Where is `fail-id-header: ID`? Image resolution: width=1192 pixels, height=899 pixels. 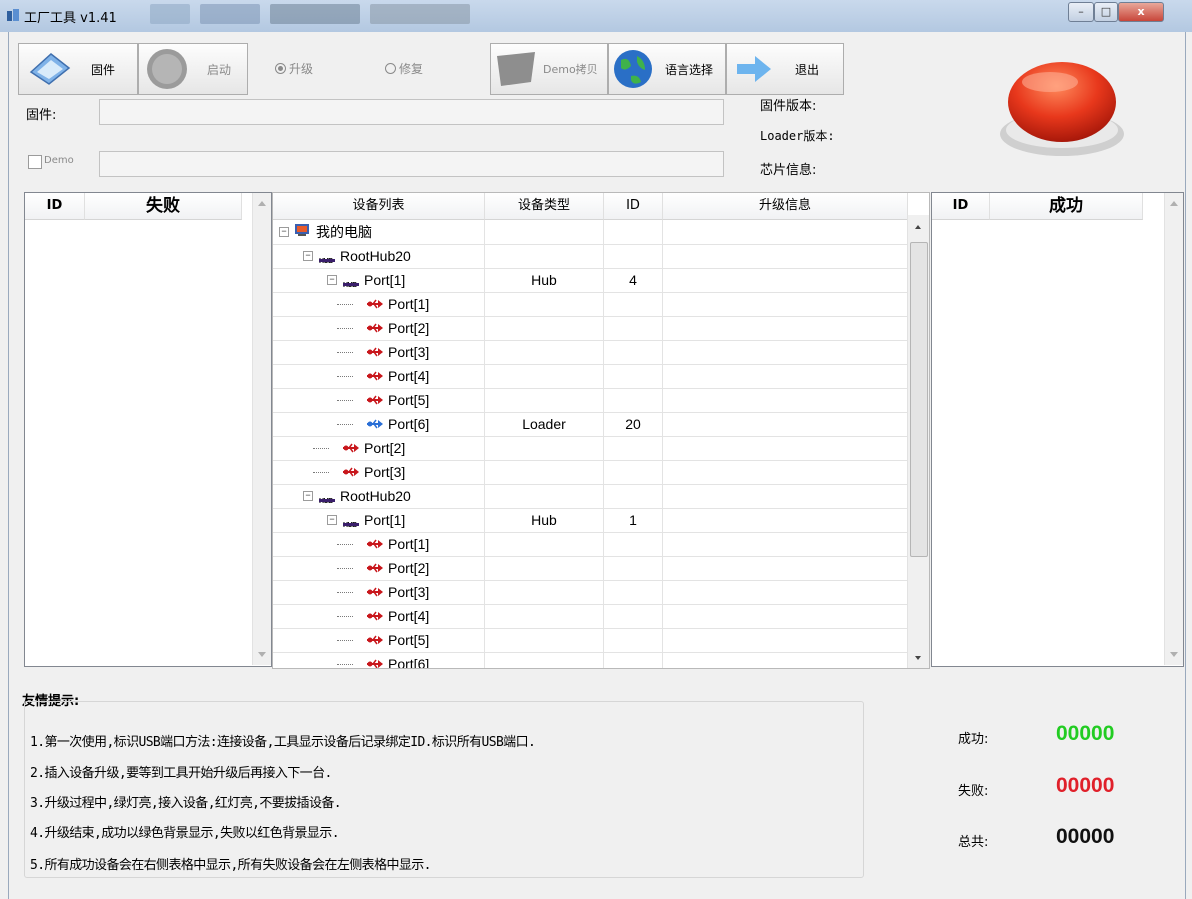 fail-id-header: ID is located at coordinates (55, 206).